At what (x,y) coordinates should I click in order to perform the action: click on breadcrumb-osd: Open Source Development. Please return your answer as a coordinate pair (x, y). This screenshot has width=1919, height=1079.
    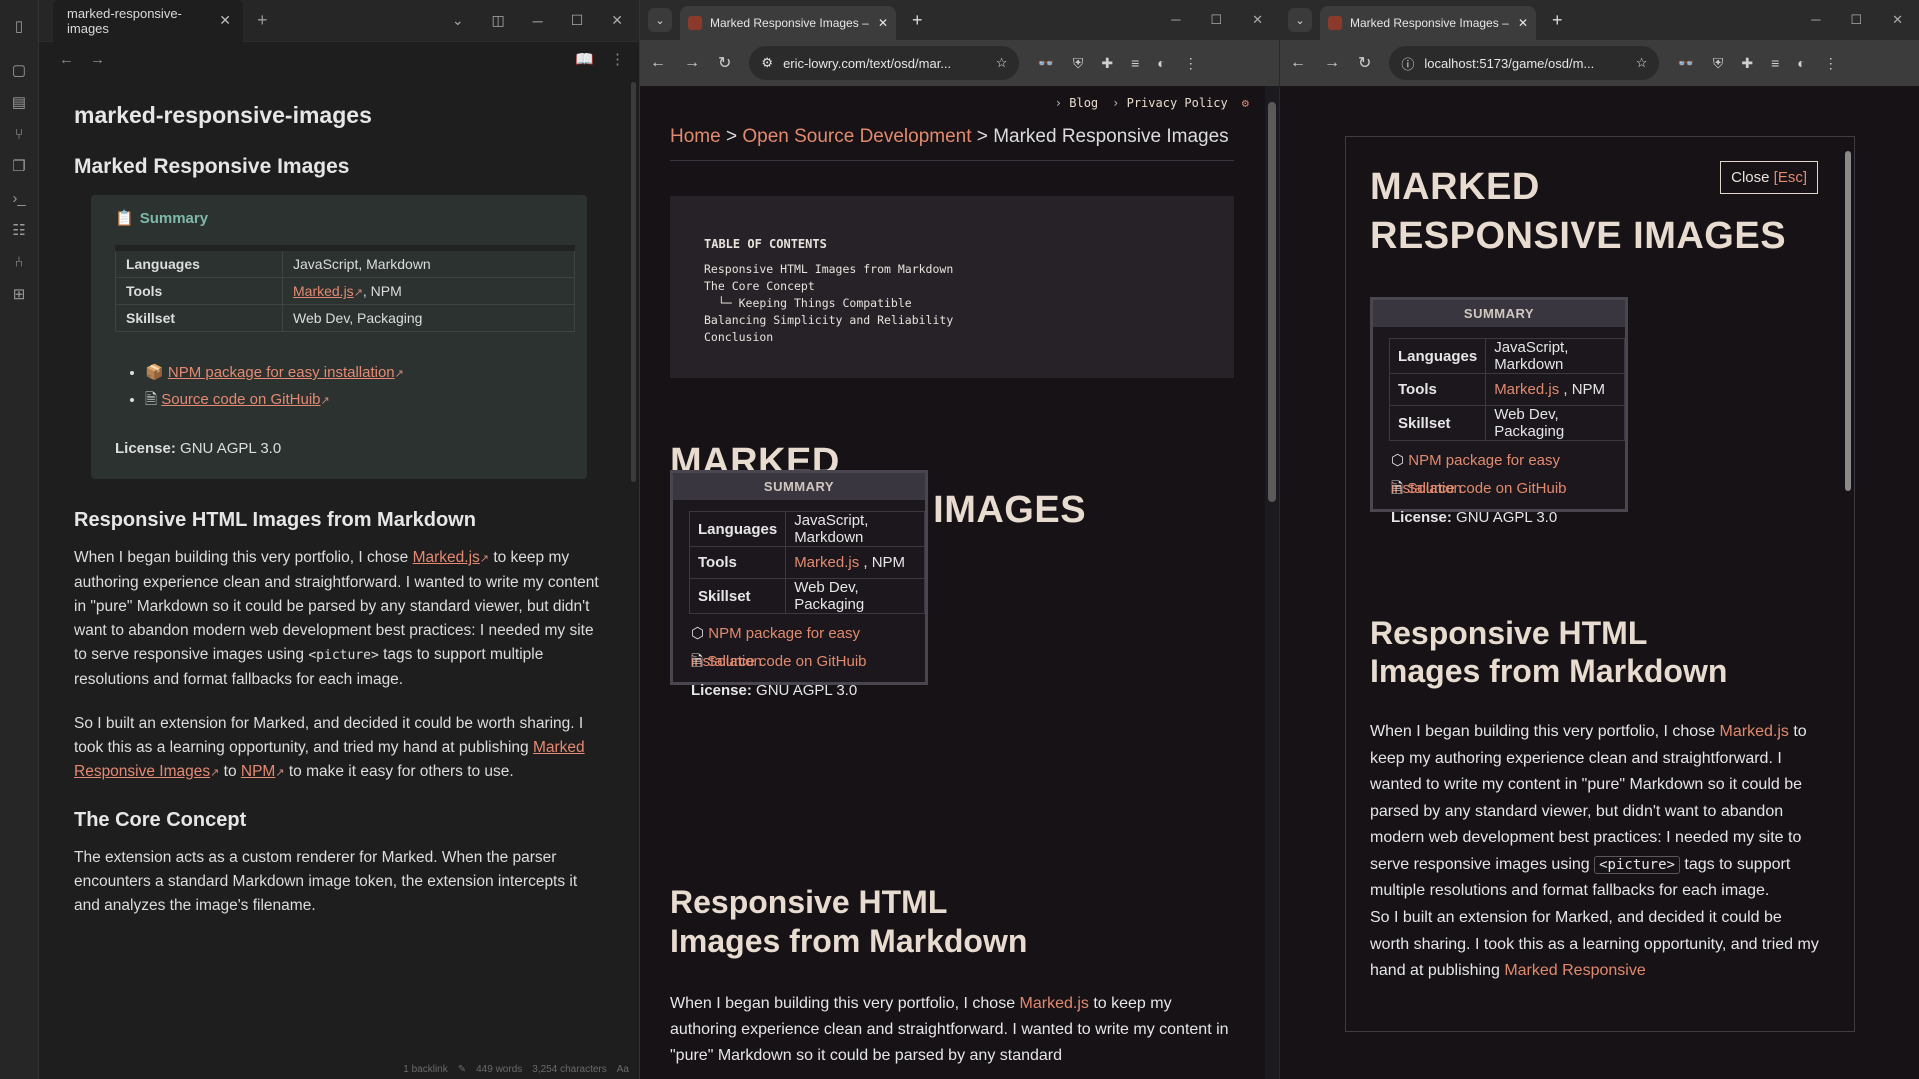
    Looking at the image, I should click on (856, 136).